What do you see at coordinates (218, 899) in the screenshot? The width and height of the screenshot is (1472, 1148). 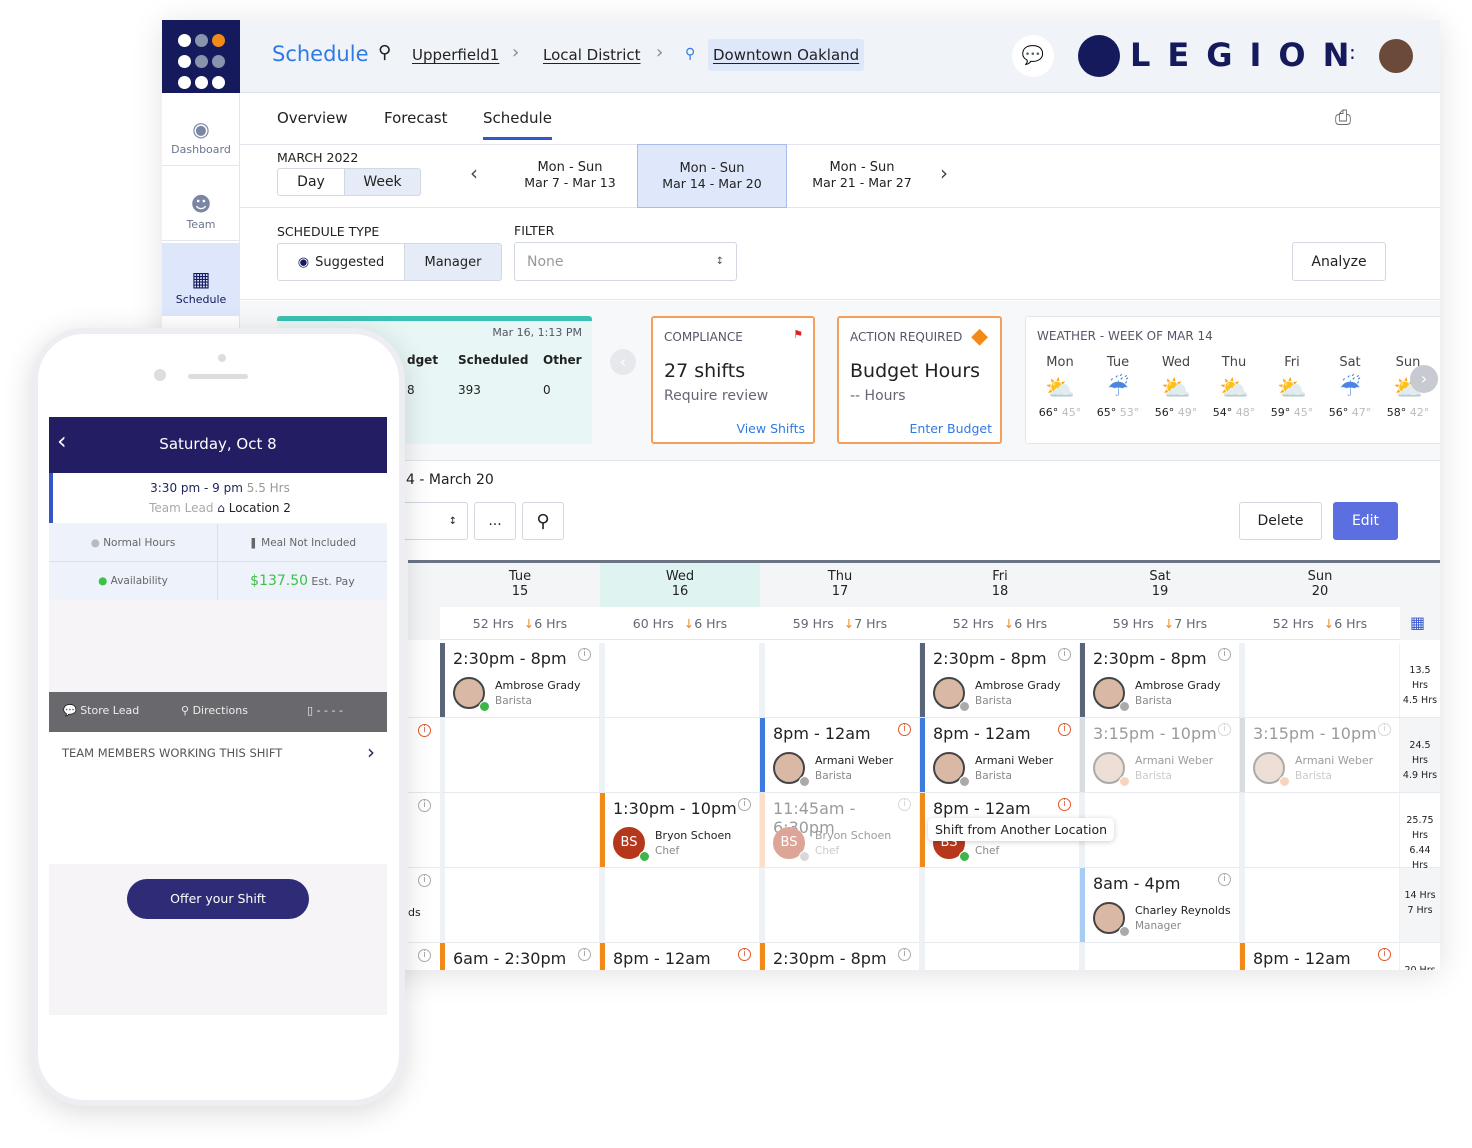 I see `offer-shift-button: Offer your Shift` at bounding box center [218, 899].